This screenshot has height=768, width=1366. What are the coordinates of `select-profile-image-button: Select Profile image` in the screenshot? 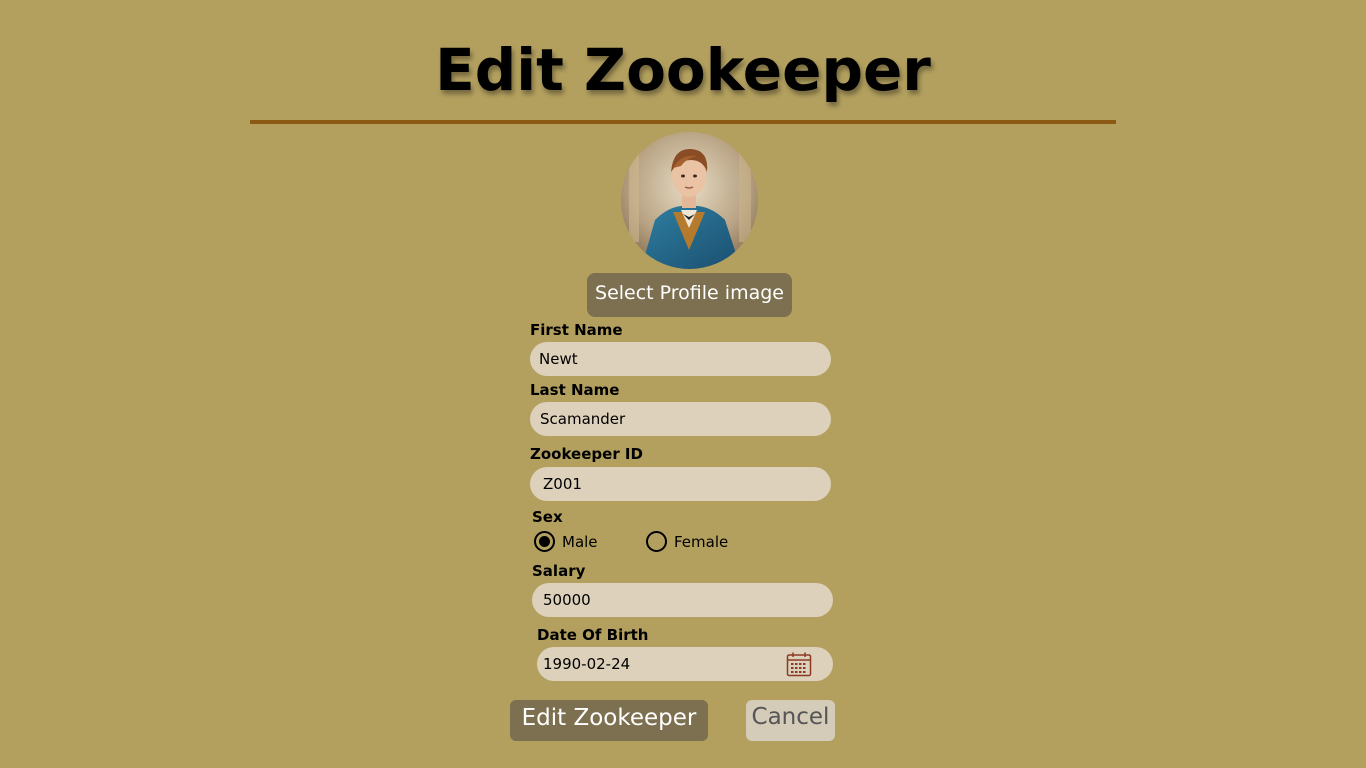 It's located at (689, 295).